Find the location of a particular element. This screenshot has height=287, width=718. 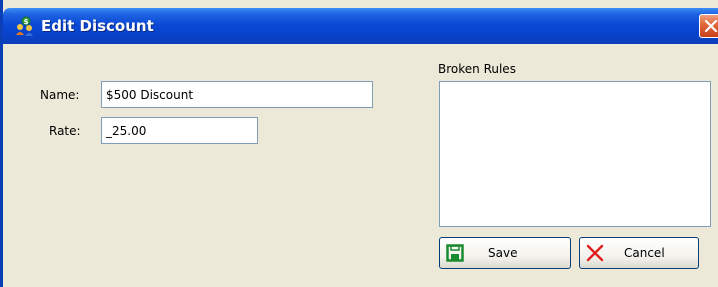

cancel-x-icon is located at coordinates (595, 253).